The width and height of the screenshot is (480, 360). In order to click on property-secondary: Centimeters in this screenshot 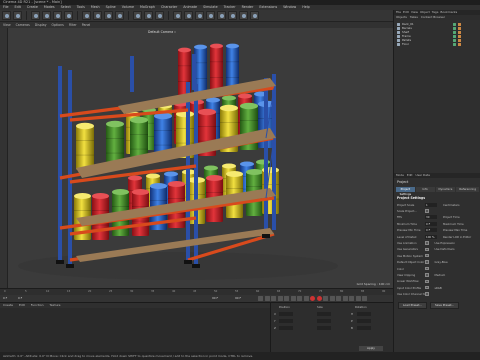, I will do `click(451, 205)`.